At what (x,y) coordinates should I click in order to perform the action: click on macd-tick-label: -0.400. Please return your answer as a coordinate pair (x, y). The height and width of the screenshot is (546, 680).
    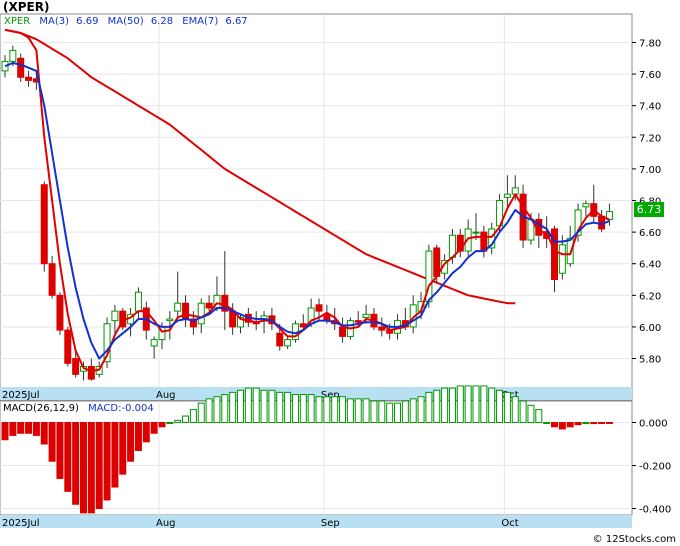
    Looking at the image, I should click on (655, 510).